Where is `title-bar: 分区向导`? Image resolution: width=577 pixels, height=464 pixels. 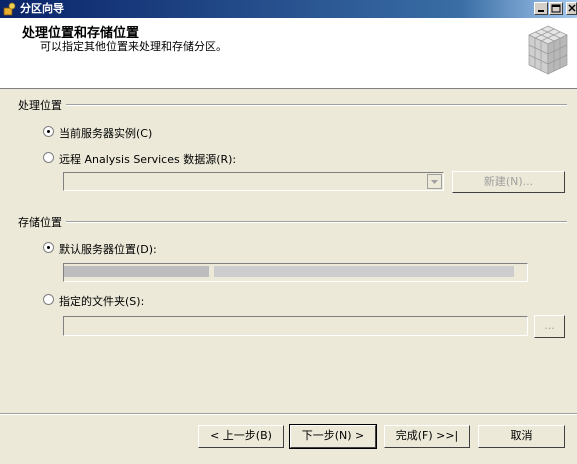
title-bar: 分区向导 is located at coordinates (288, 9).